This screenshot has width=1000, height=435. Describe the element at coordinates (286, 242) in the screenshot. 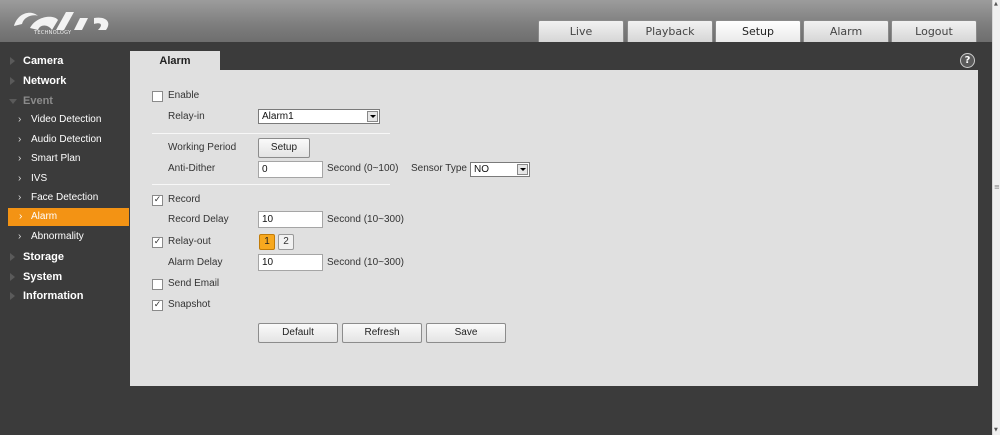

I see `relay-out-channel-2: 2` at that location.